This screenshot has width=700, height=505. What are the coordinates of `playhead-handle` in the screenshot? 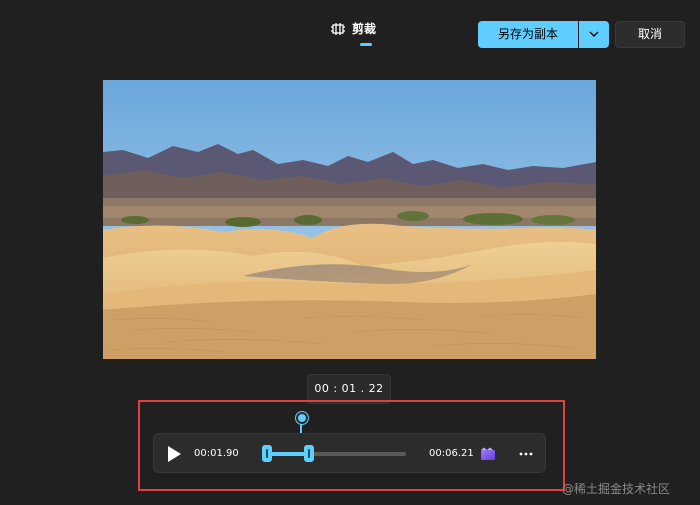 It's located at (302, 418).